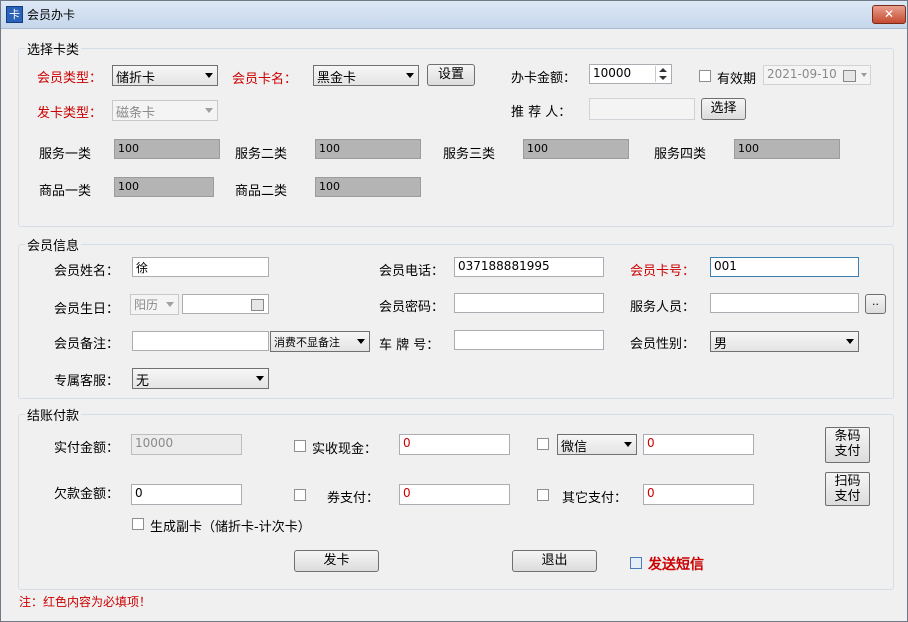 Image resolution: width=908 pixels, height=622 pixels. What do you see at coordinates (595, 498) in the screenshot?
I see `other-pay-label: 其它支付：` at bounding box center [595, 498].